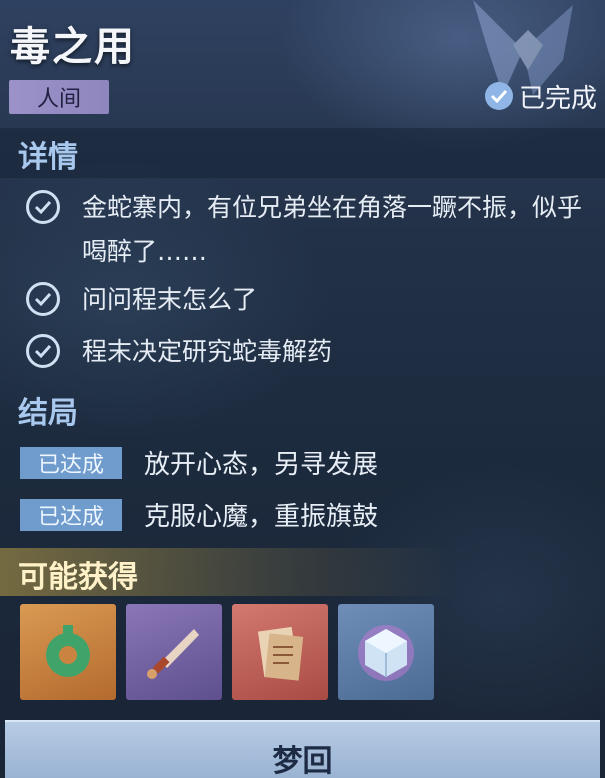 This screenshot has width=605, height=778. I want to click on ending-row: 已达成 克服心魔，重振旗鼓, so click(199, 514).